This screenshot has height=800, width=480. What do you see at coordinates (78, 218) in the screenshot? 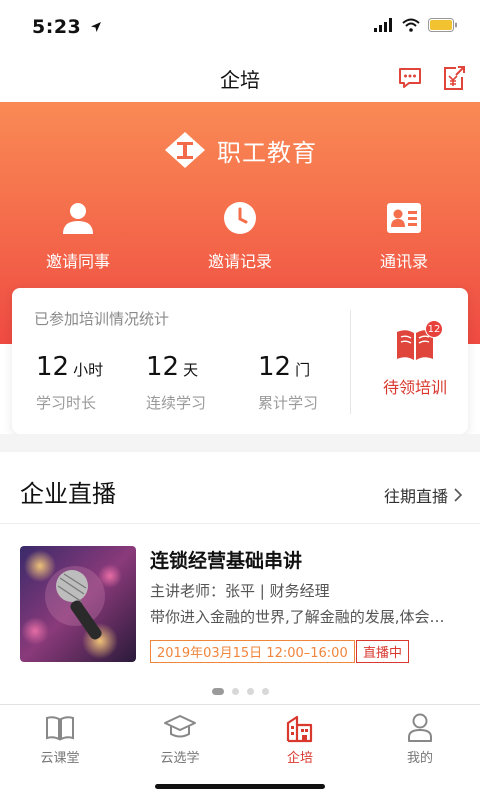
I see `person-icon` at bounding box center [78, 218].